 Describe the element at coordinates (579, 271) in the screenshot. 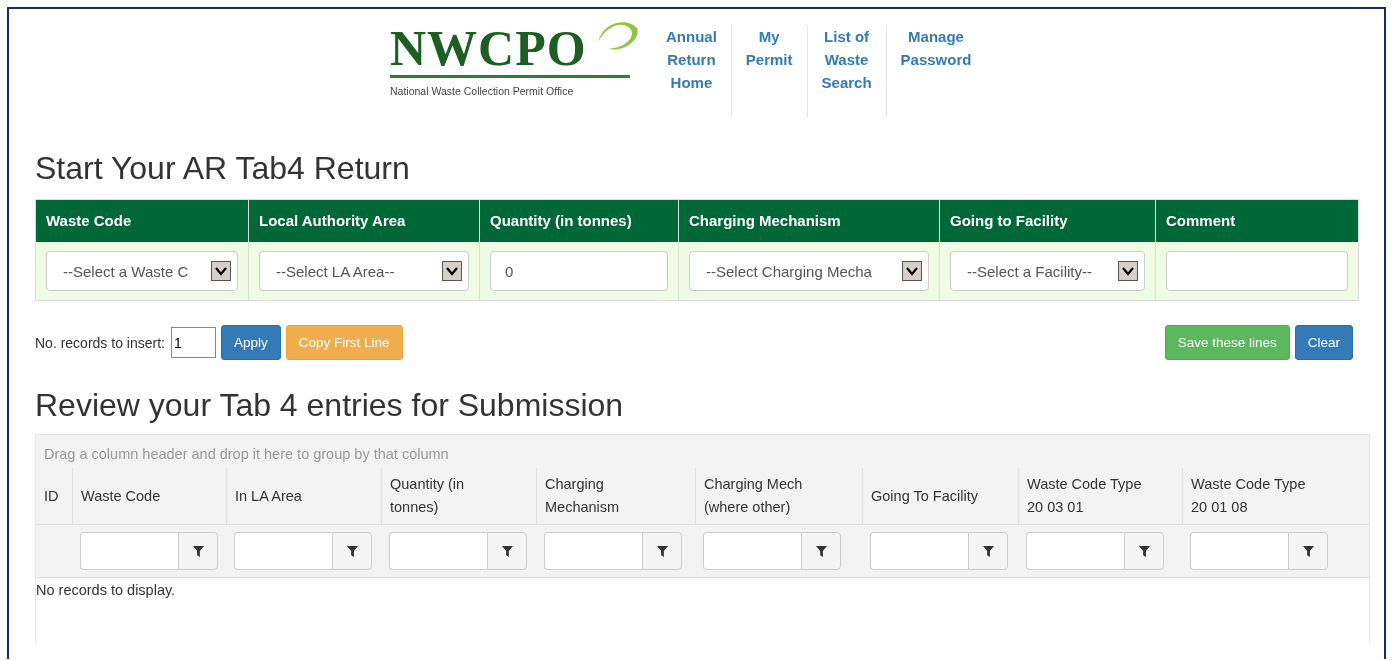

I see `input-field: 0` at that location.